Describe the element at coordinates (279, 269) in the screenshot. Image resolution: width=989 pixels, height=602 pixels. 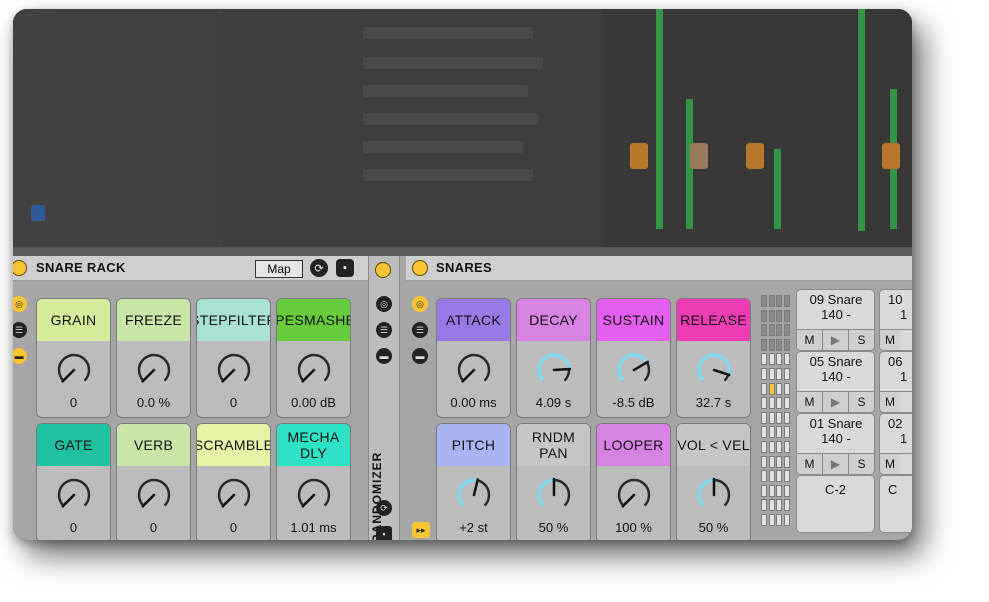
I see `map-button: Map` at that location.